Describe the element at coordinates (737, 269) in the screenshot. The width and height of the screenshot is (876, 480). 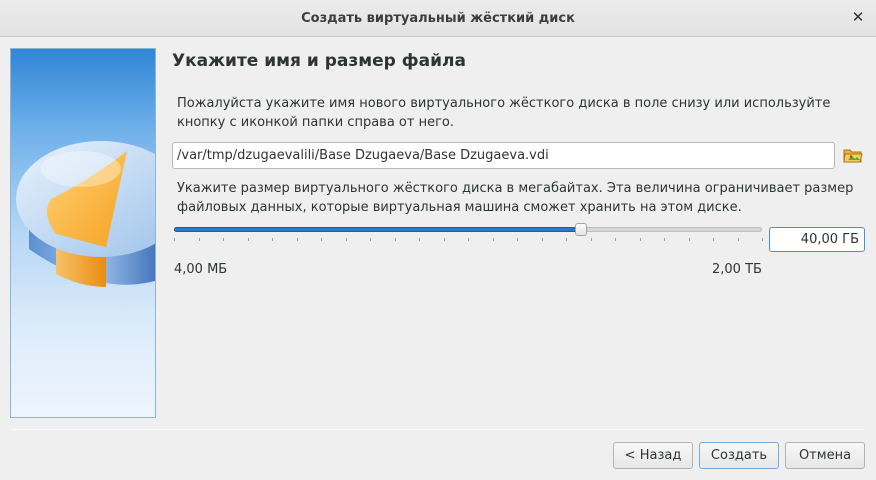
I see `size-max-label: 2,00 ТБ` at that location.